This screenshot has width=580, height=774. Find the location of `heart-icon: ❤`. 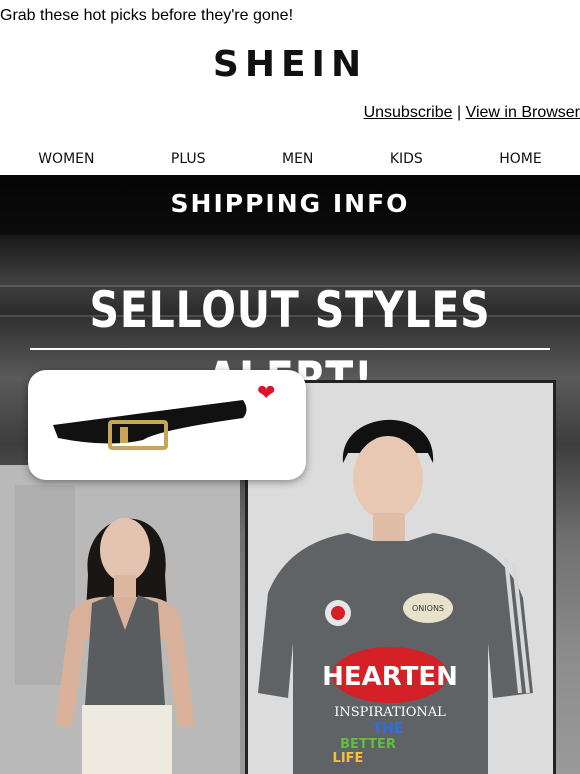

heart-icon: ❤ is located at coordinates (266, 393).